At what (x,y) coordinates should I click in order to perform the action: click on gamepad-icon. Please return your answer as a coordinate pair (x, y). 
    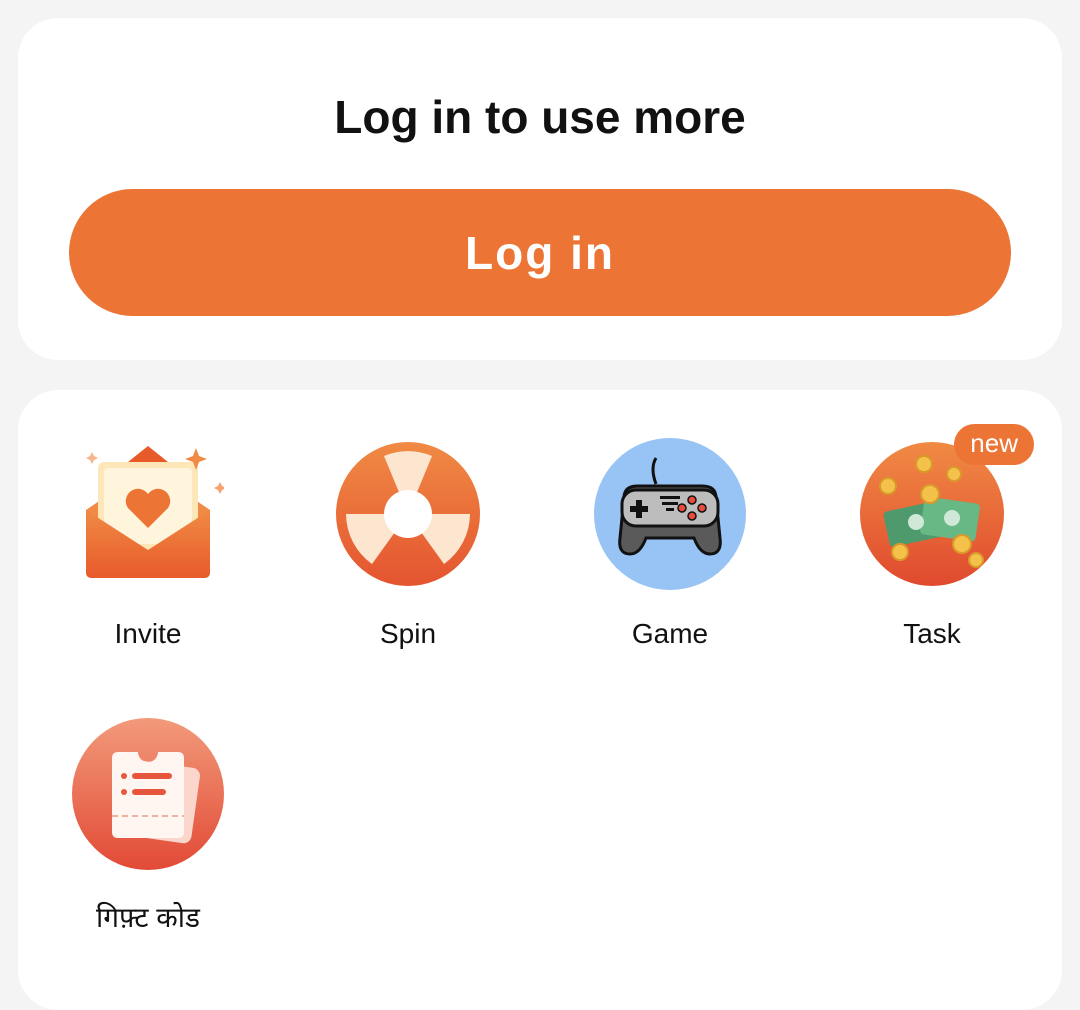
    Looking at the image, I should click on (670, 514).